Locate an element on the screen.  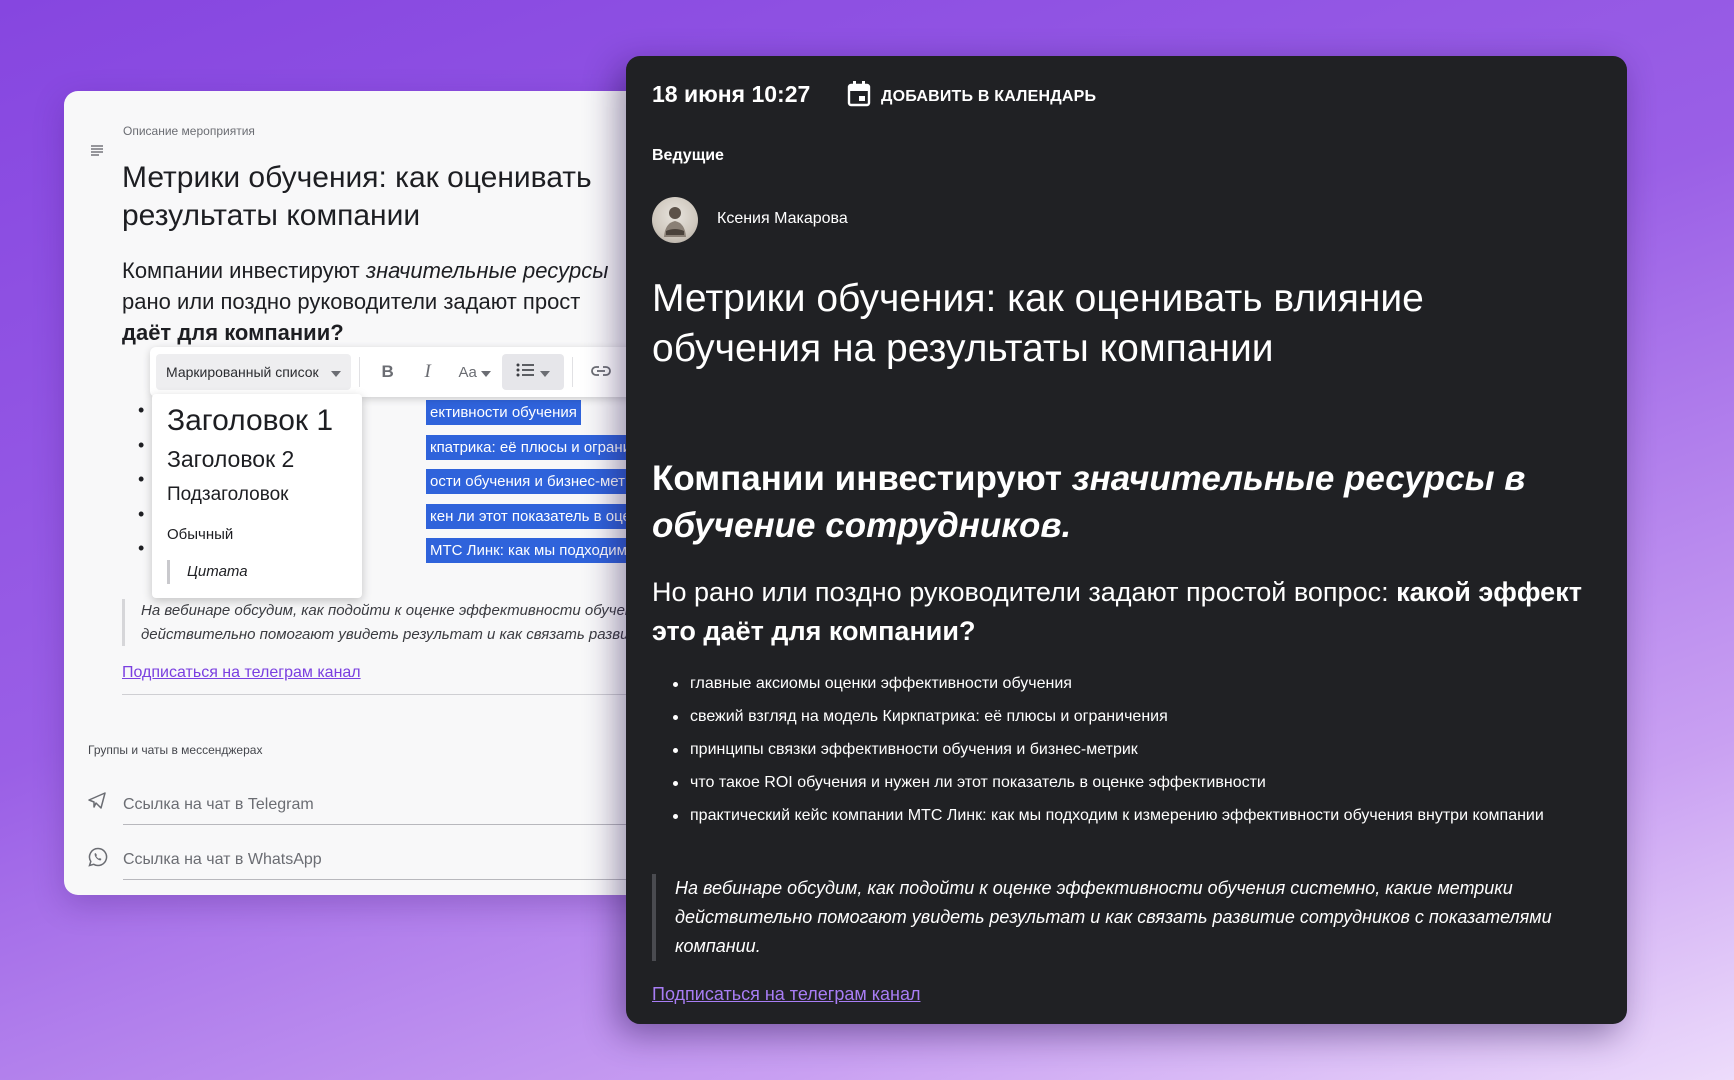
host-name: Ксения Макарова is located at coordinates (782, 219).